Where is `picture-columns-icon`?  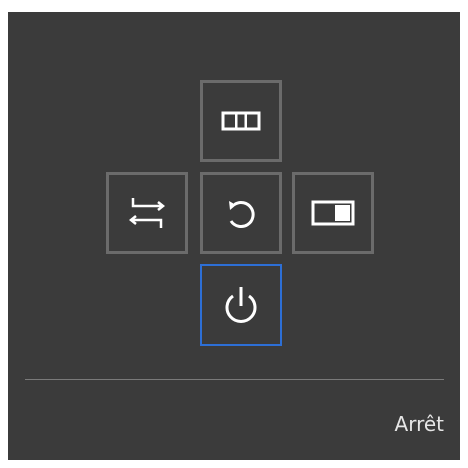 picture-columns-icon is located at coordinates (241, 121).